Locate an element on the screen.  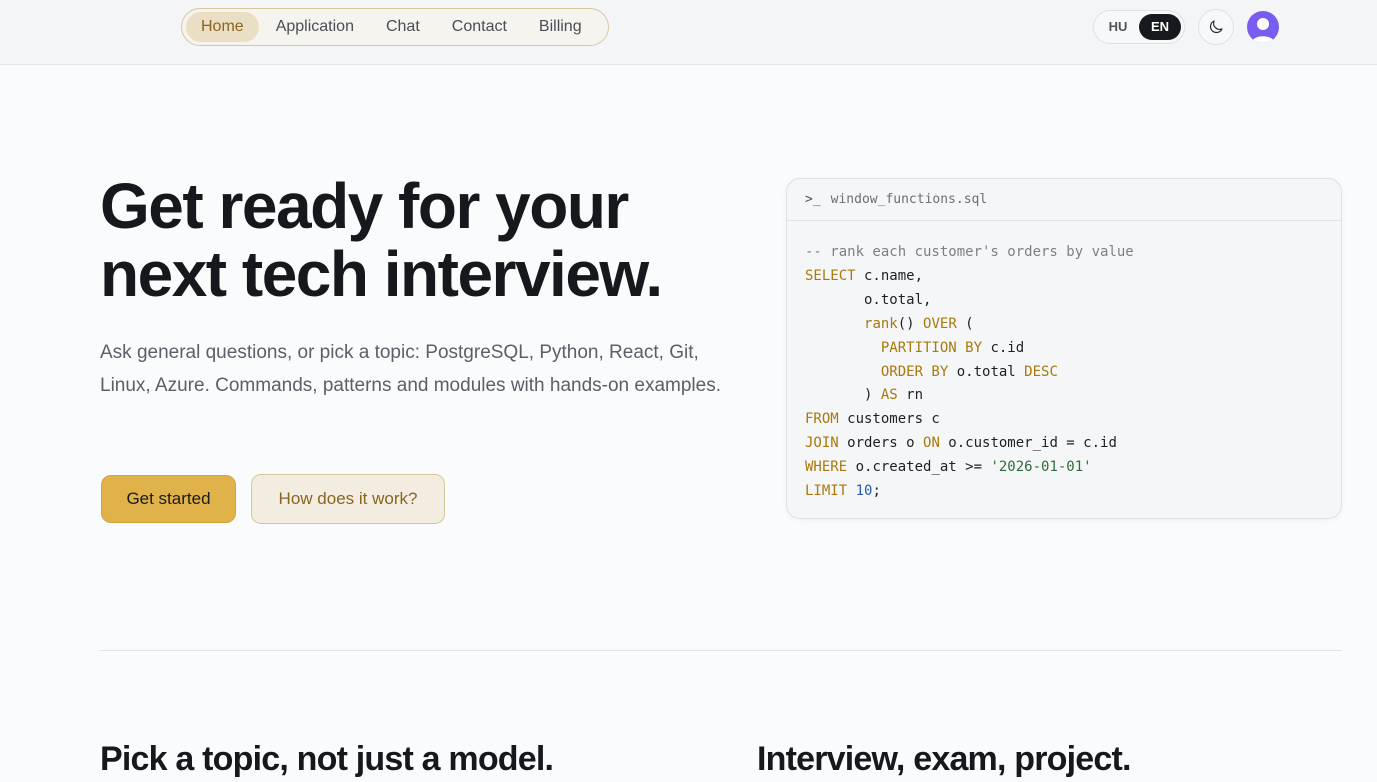
hero-title: Get ready for your next tech interview. is located at coordinates (430, 240).